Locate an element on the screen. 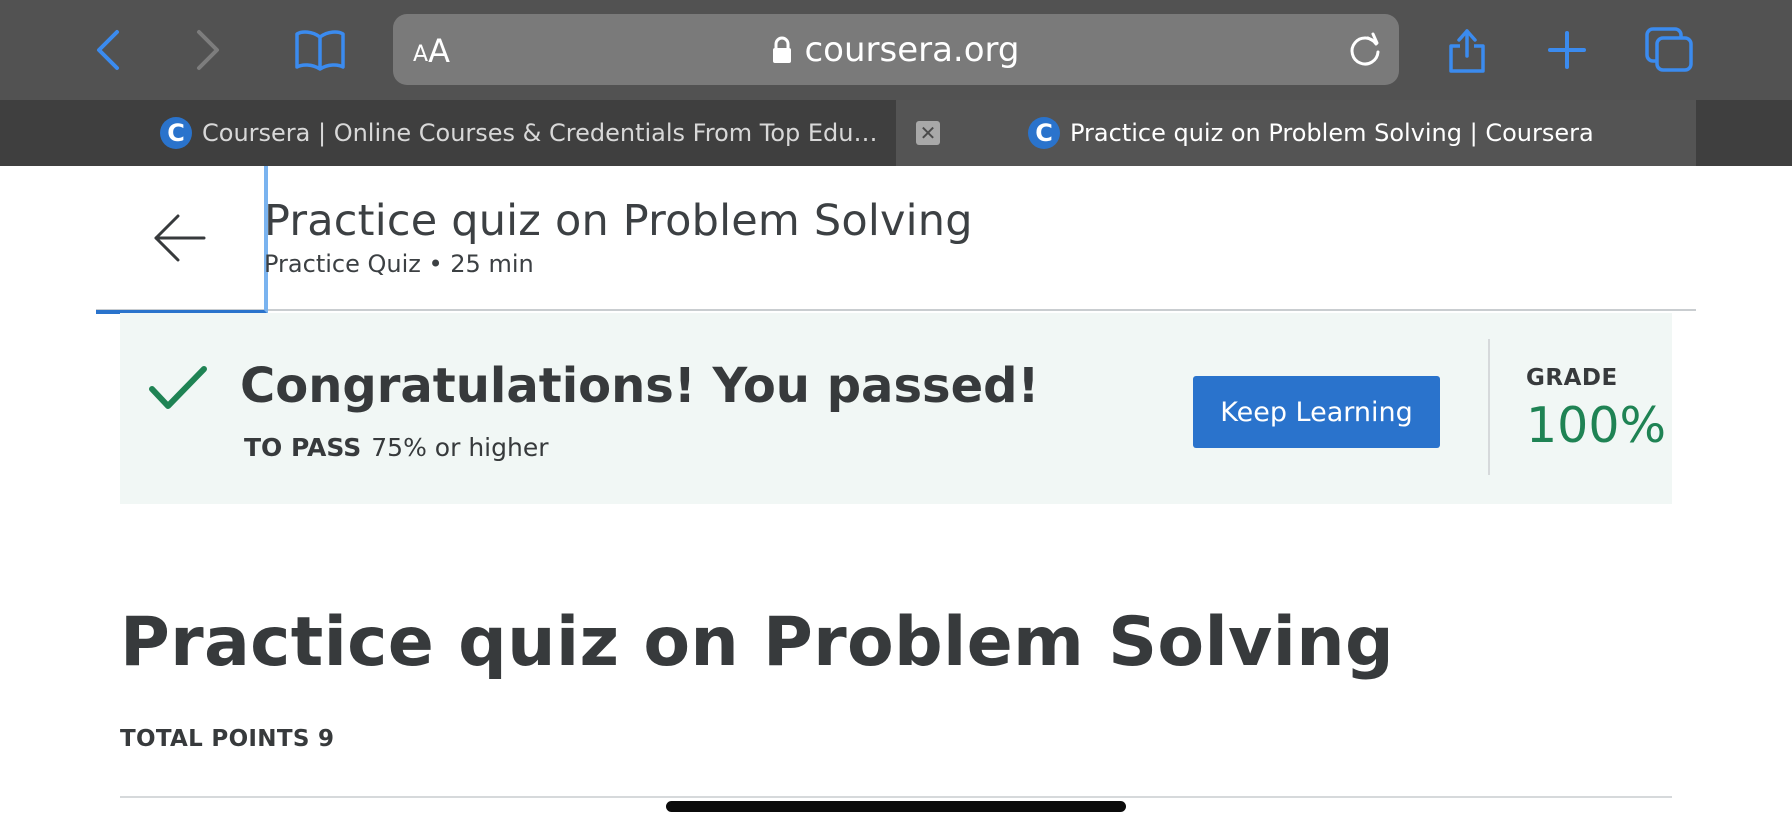 The height and width of the screenshot is (828, 1792). total-points: TOTAL POINTS 9 is located at coordinates (227, 739).